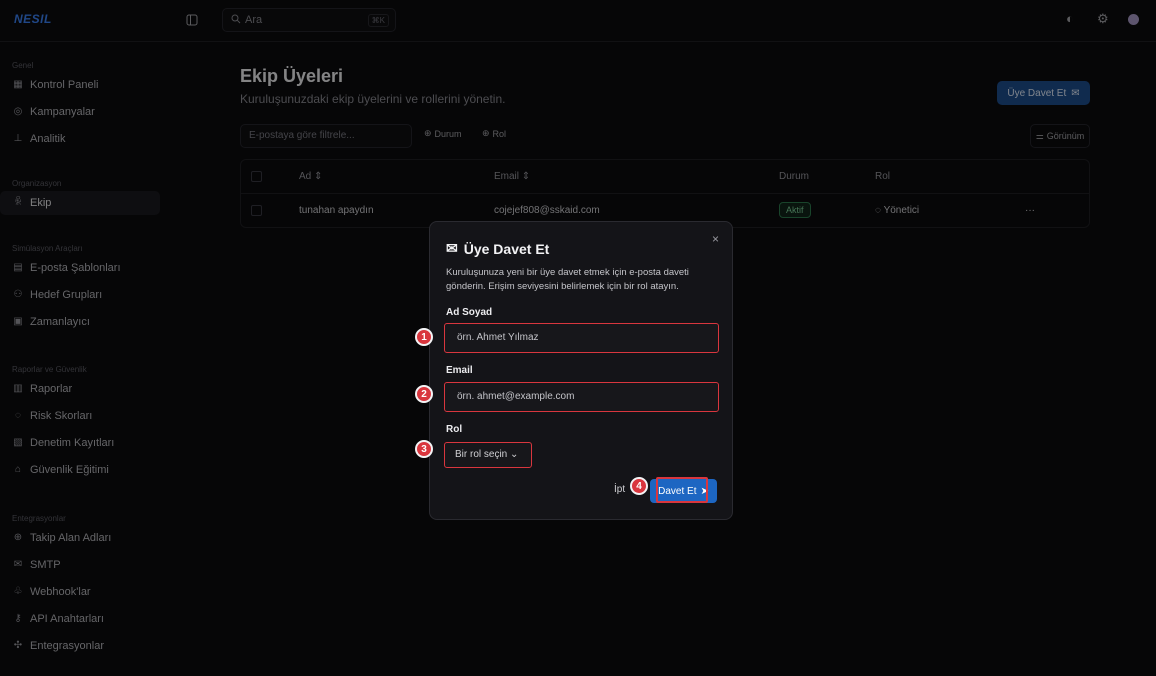  What do you see at coordinates (424, 337) in the screenshot?
I see `step-marker-1: 1` at bounding box center [424, 337].